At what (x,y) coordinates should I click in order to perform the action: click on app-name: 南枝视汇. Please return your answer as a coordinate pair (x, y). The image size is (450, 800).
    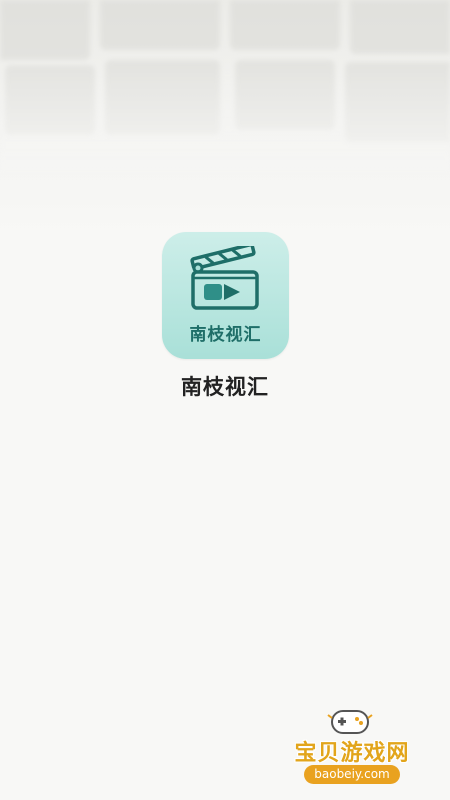
    Looking at the image, I should click on (225, 387).